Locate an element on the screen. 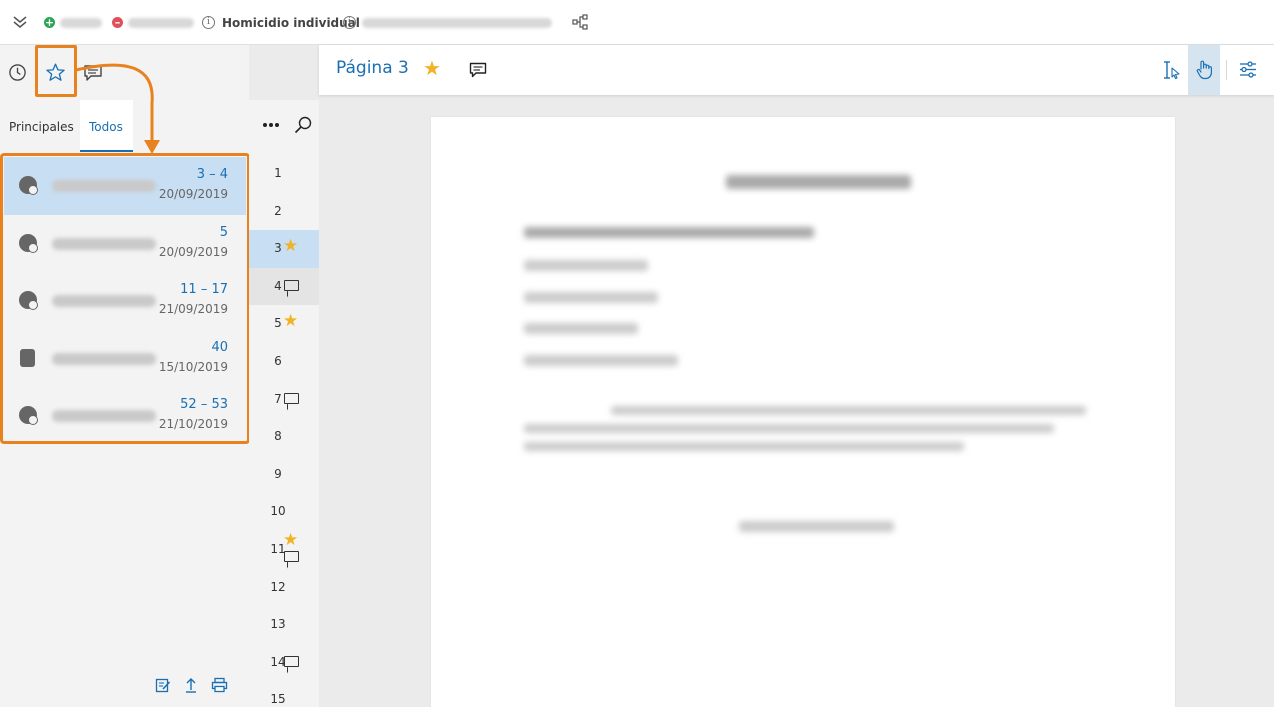 Image resolution: width=1274 pixels, height=707 pixels. page-title: Página 3 is located at coordinates (372, 68).